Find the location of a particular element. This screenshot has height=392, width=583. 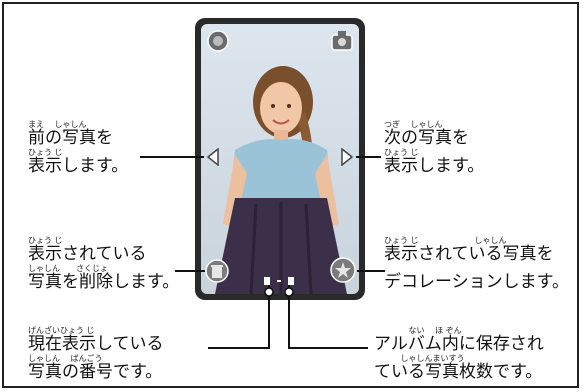

annotation-delete-photo: ひょう じ 表示されている しゃしん さくじょ 写真を削除します。 is located at coordinates (103, 264).